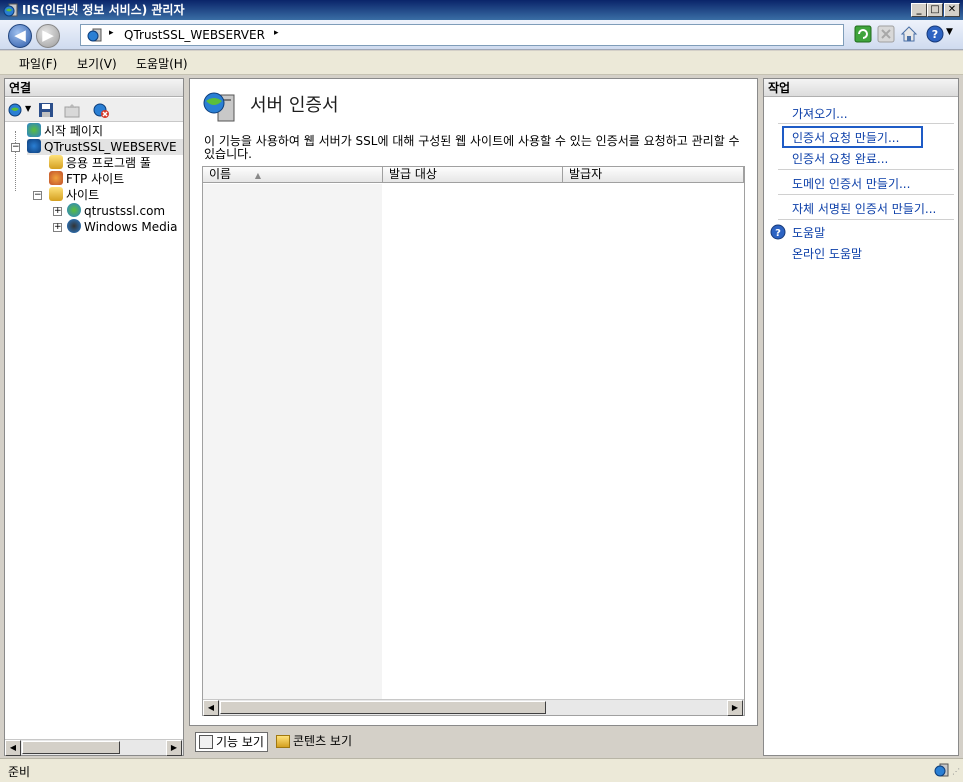  Describe the element at coordinates (46, 110) in the screenshot. I see `save-icon` at that location.